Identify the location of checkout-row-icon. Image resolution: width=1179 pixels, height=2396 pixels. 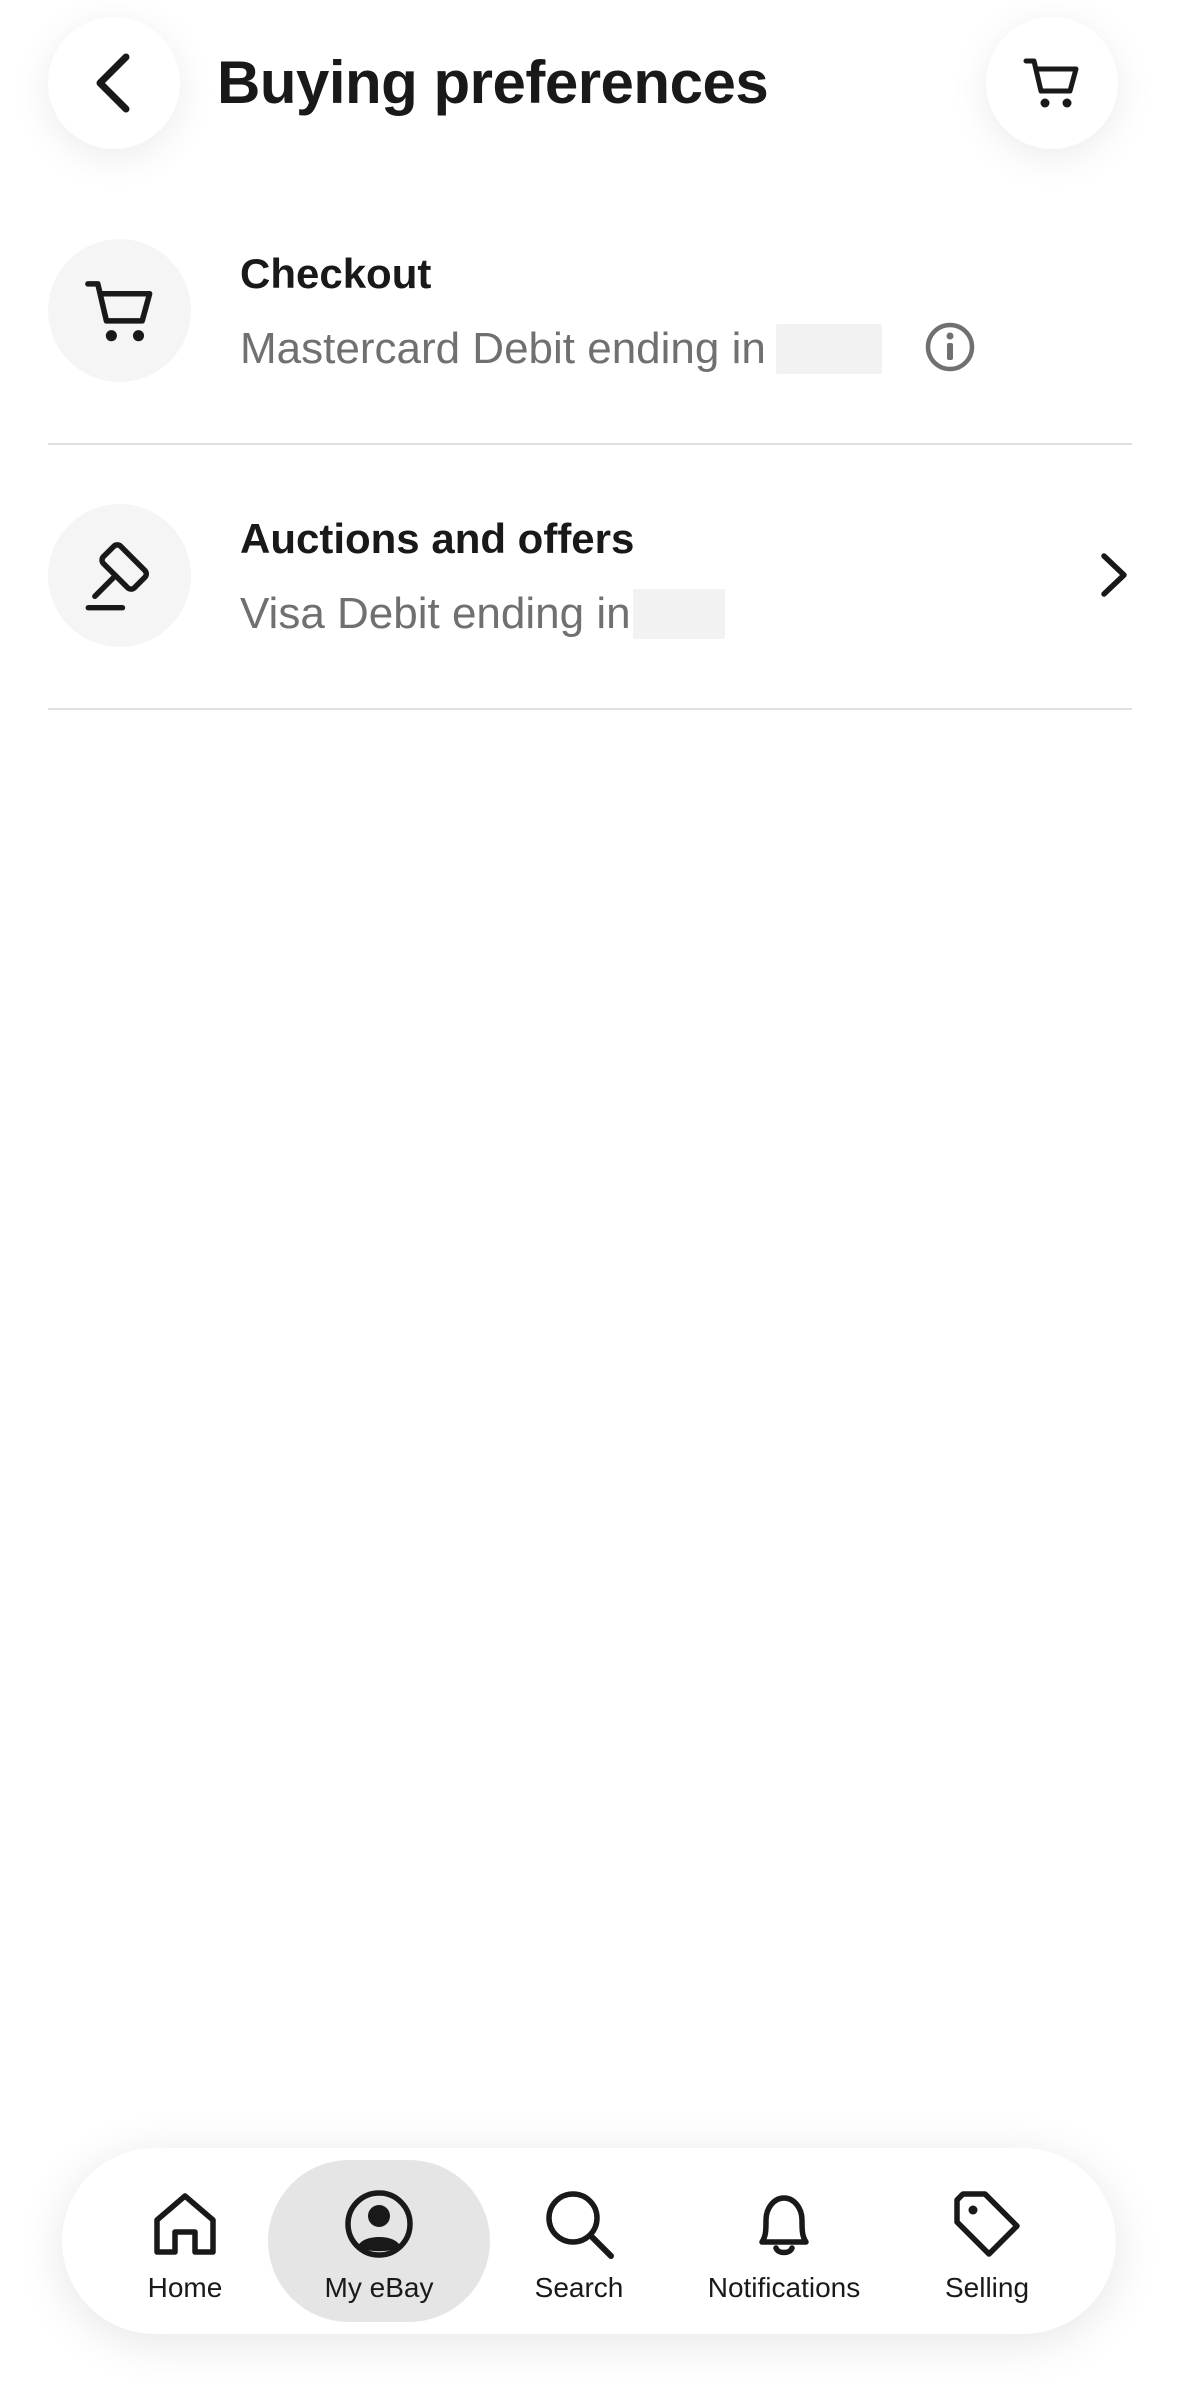
(119, 310).